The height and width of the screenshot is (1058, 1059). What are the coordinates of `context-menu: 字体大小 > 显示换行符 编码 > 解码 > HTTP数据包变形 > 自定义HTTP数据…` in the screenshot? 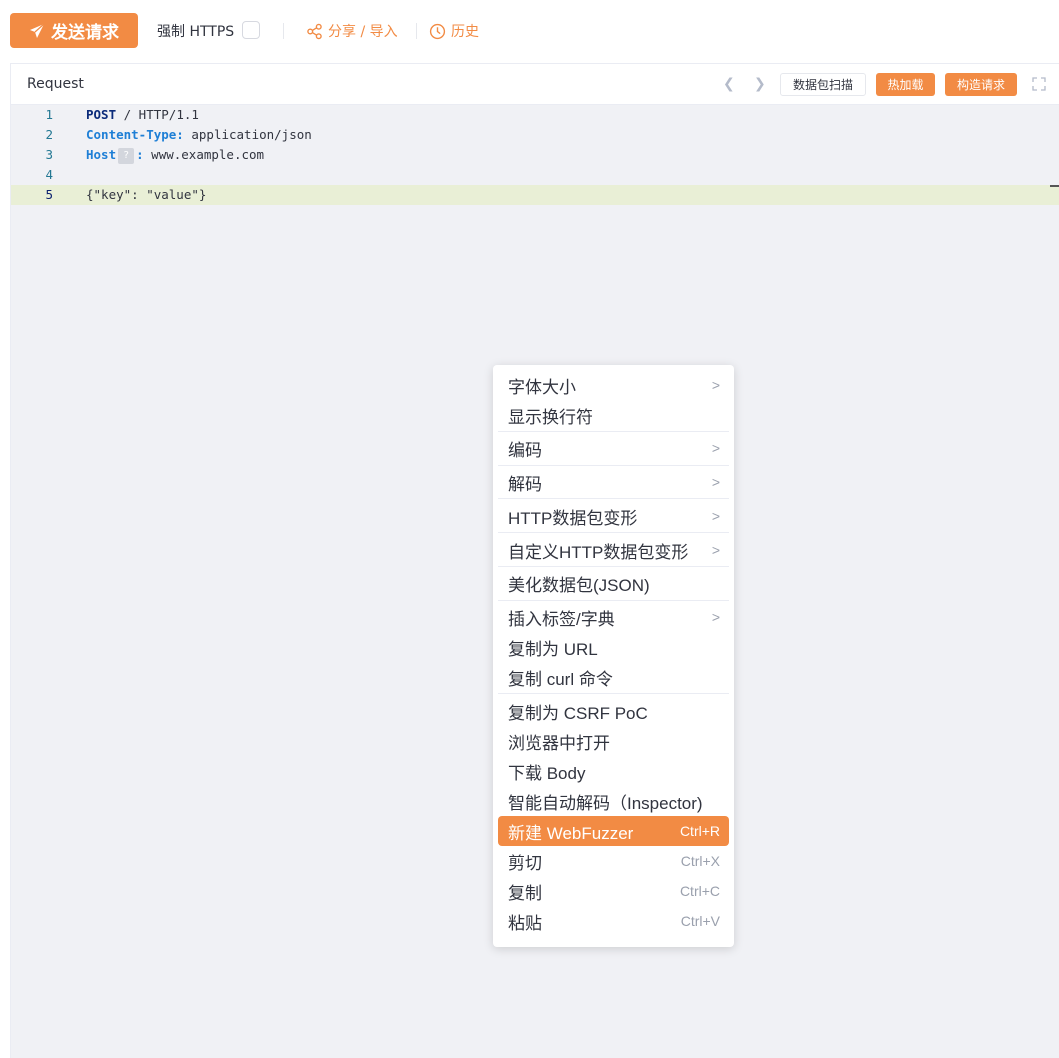 It's located at (613, 656).